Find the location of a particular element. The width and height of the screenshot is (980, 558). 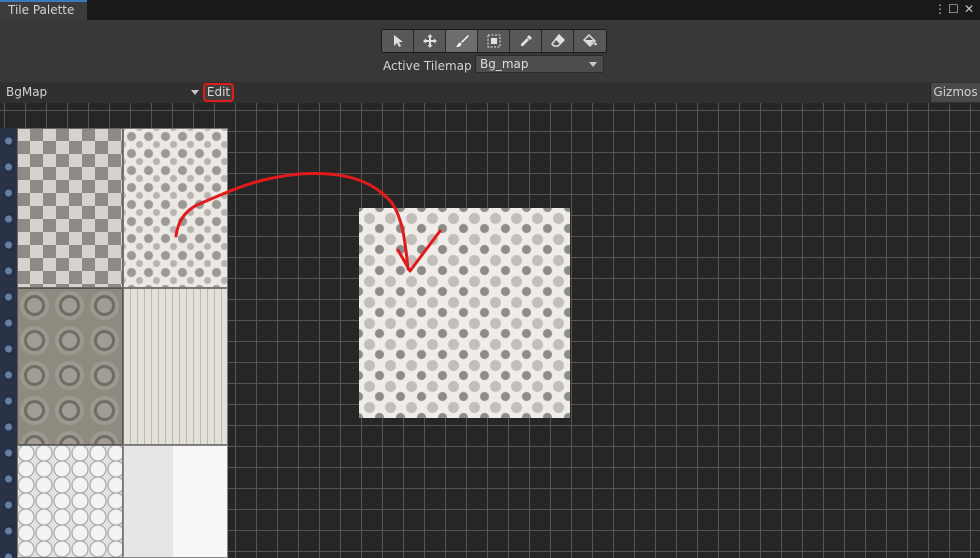

box-fill-tool-button is located at coordinates (494, 41).